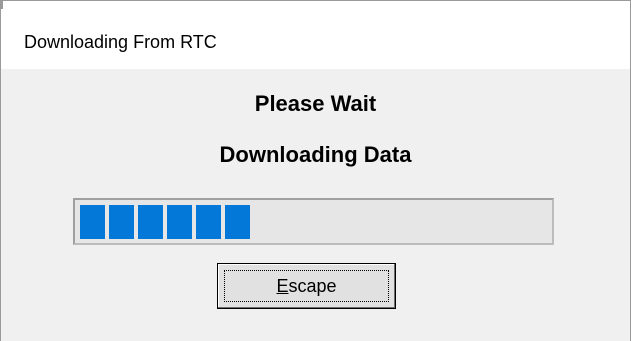 This screenshot has width=631, height=341. Describe the element at coordinates (2, 5) in the screenshot. I see `window-border-notch` at that location.